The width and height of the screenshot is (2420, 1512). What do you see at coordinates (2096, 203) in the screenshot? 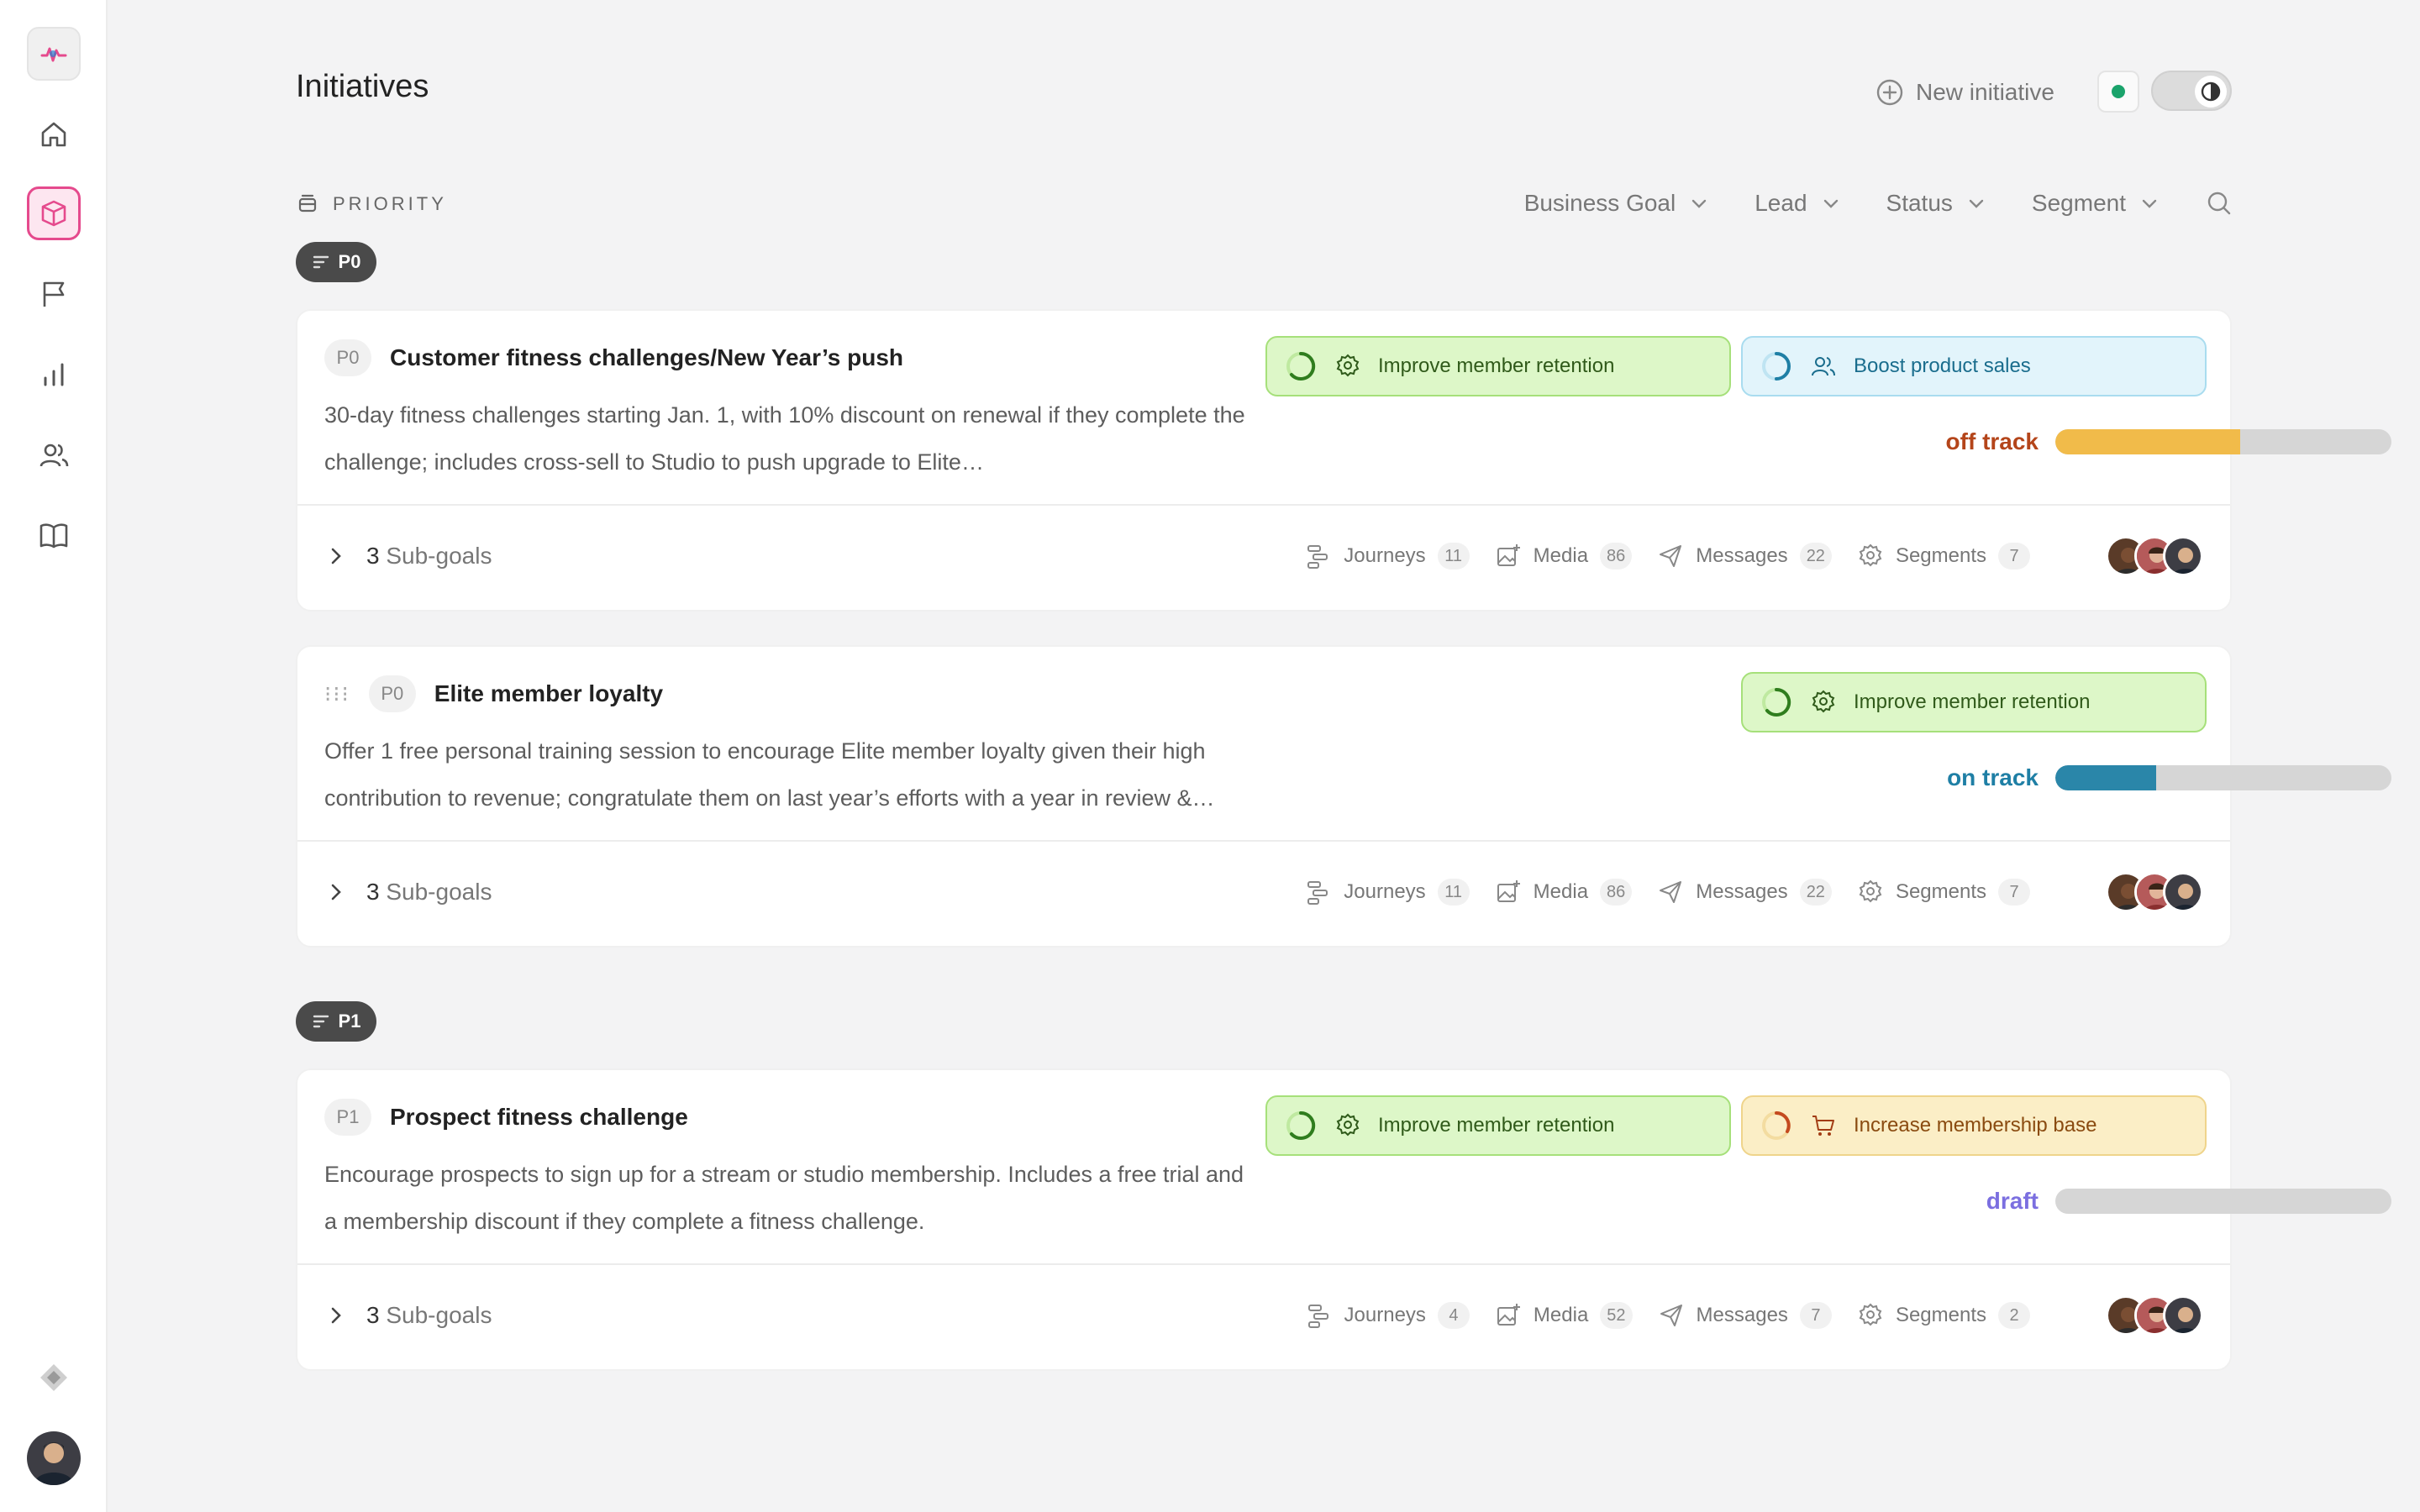
I see `filter-segment: Segment` at bounding box center [2096, 203].